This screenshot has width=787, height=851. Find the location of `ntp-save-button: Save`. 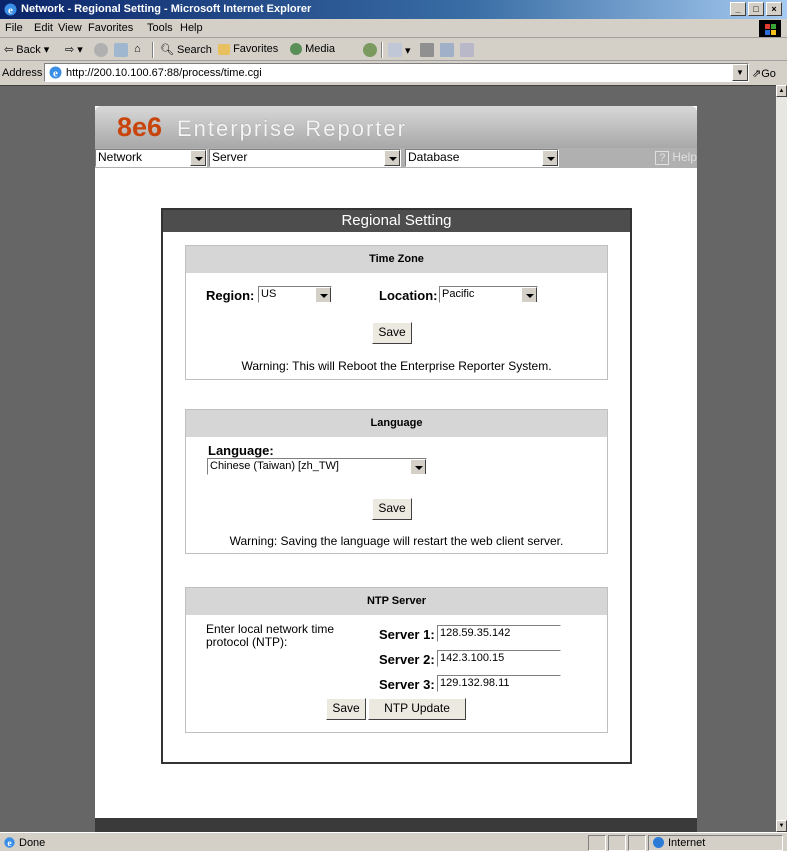

ntp-save-button: Save is located at coordinates (346, 709).